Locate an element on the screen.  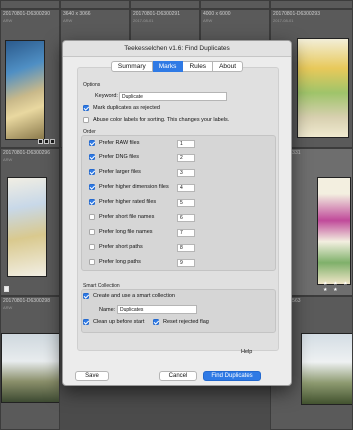
reset-flag-option: Reset rejected flag is located at coordinates (181, 322).